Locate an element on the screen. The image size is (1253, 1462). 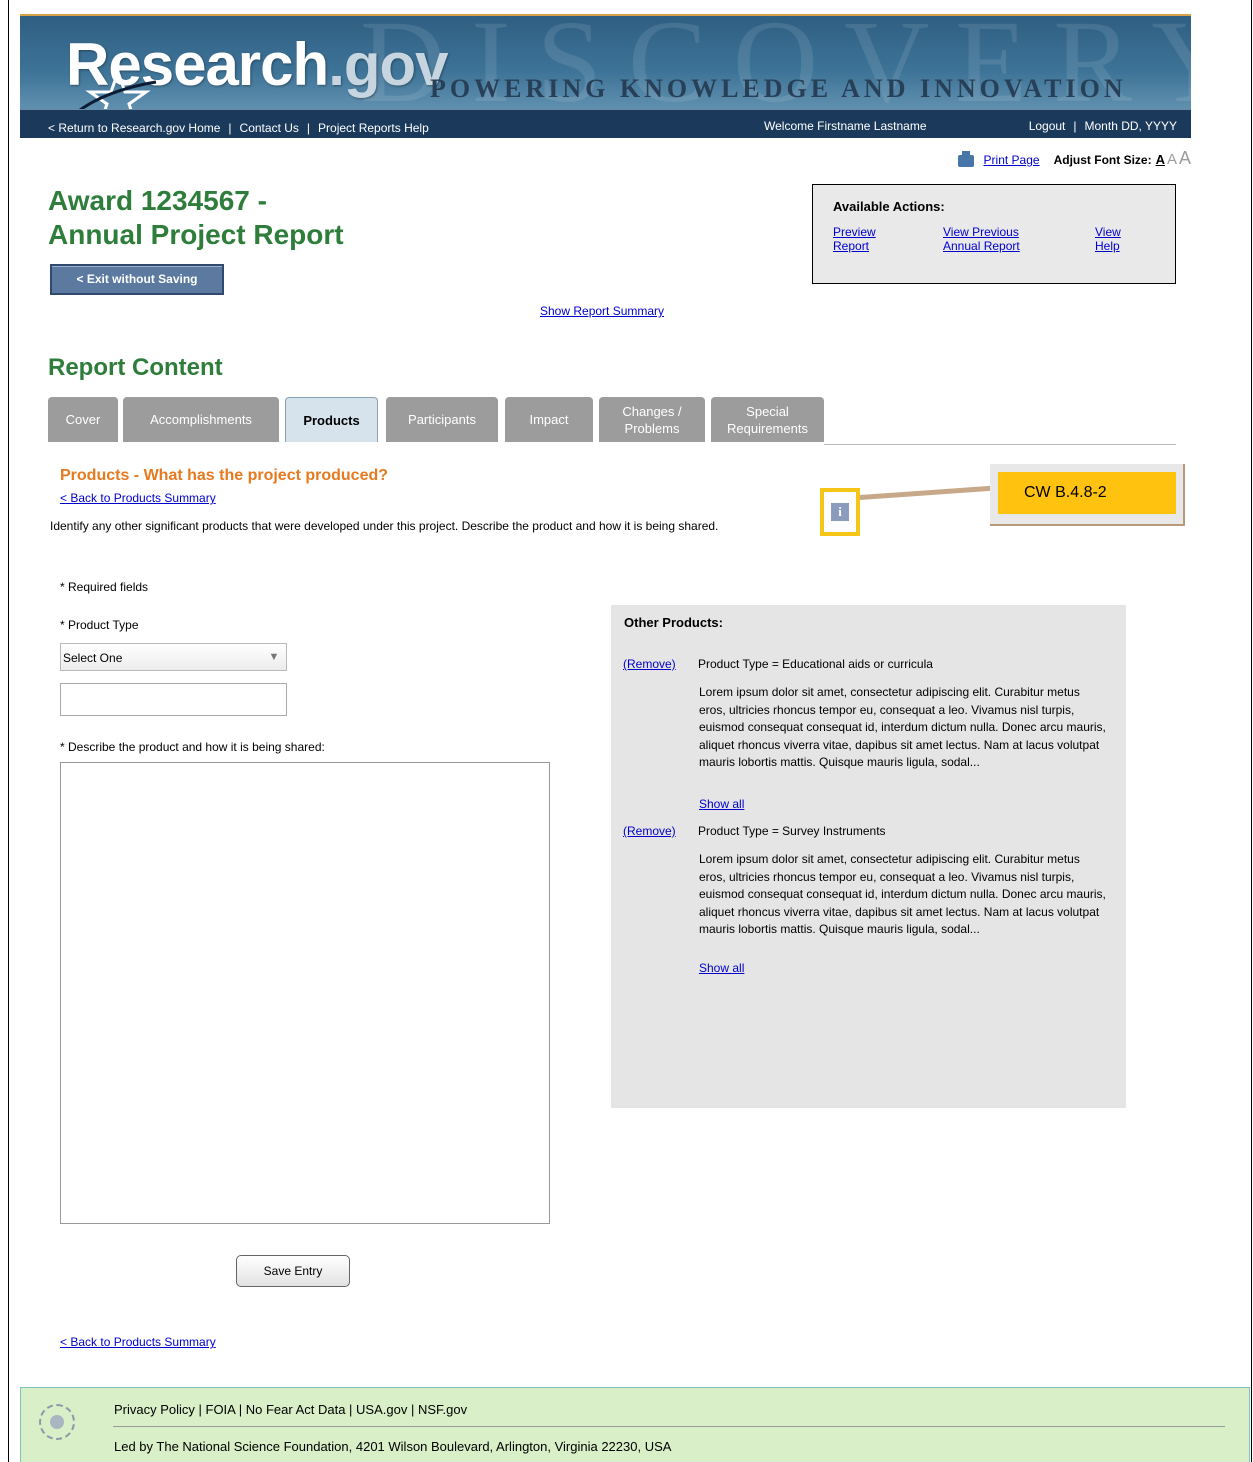
product-type-text: Product Type = Survey Instruments is located at coordinates (792, 831).